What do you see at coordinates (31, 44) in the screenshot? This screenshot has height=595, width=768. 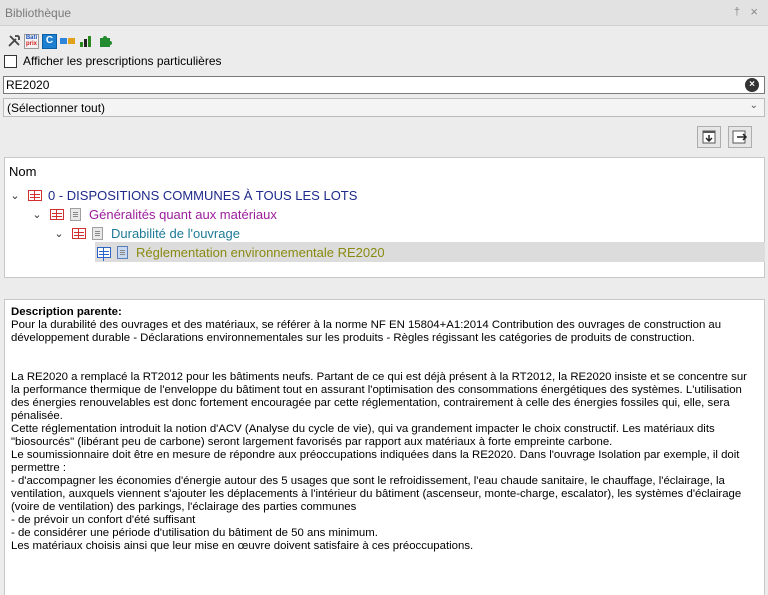 I see `bati-prix-bottom: prix` at bounding box center [31, 44].